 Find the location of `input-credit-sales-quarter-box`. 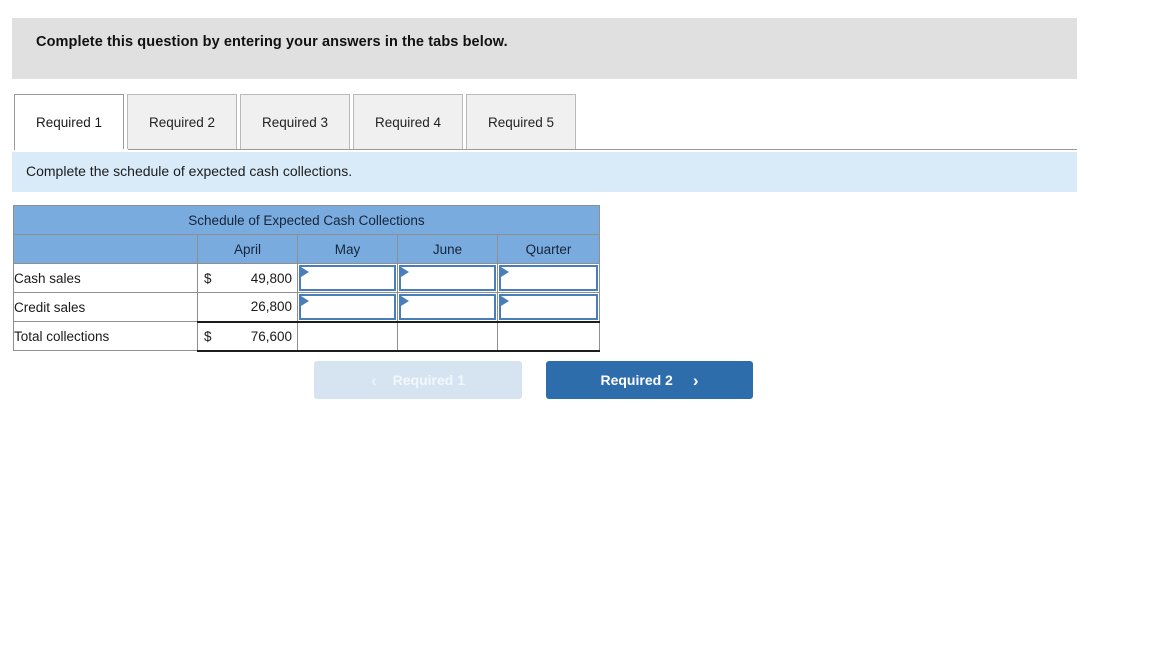

input-credit-sales-quarter-box is located at coordinates (548, 307).